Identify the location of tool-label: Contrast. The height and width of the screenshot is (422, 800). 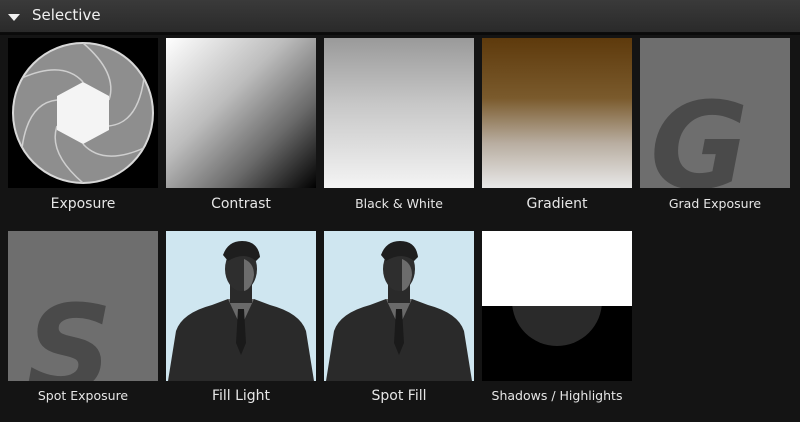
(241, 204).